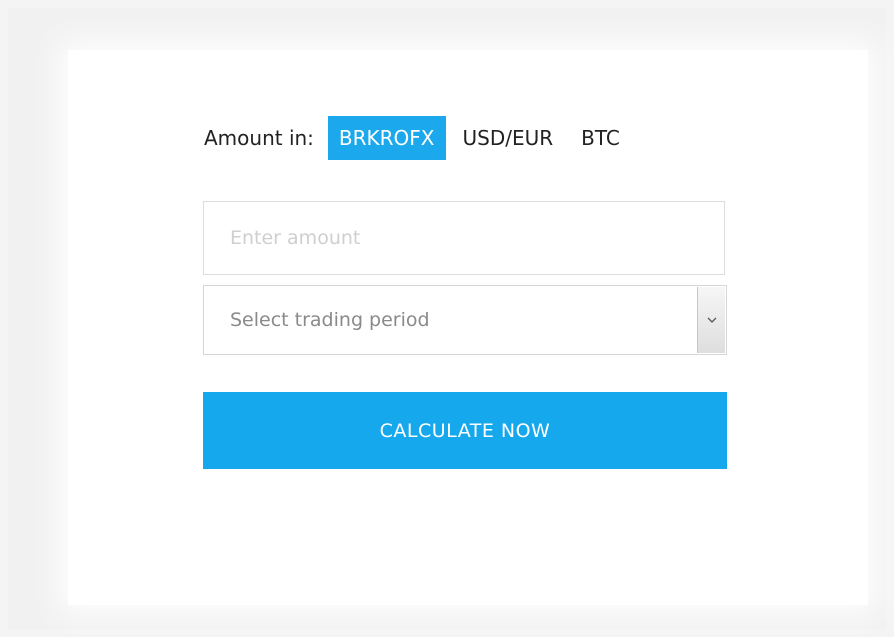 This screenshot has height=637, width=894. What do you see at coordinates (464, 238) in the screenshot?
I see `amount-input` at bounding box center [464, 238].